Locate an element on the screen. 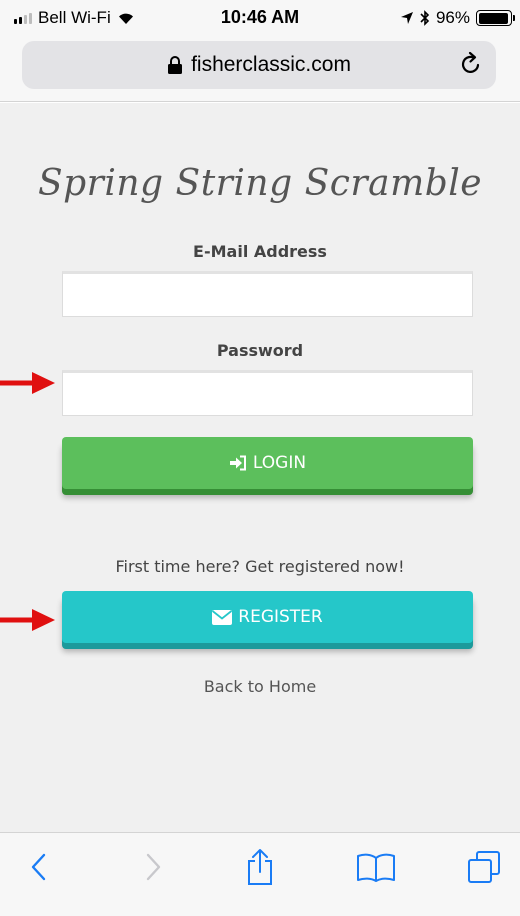  reload-icon is located at coordinates (471, 64).